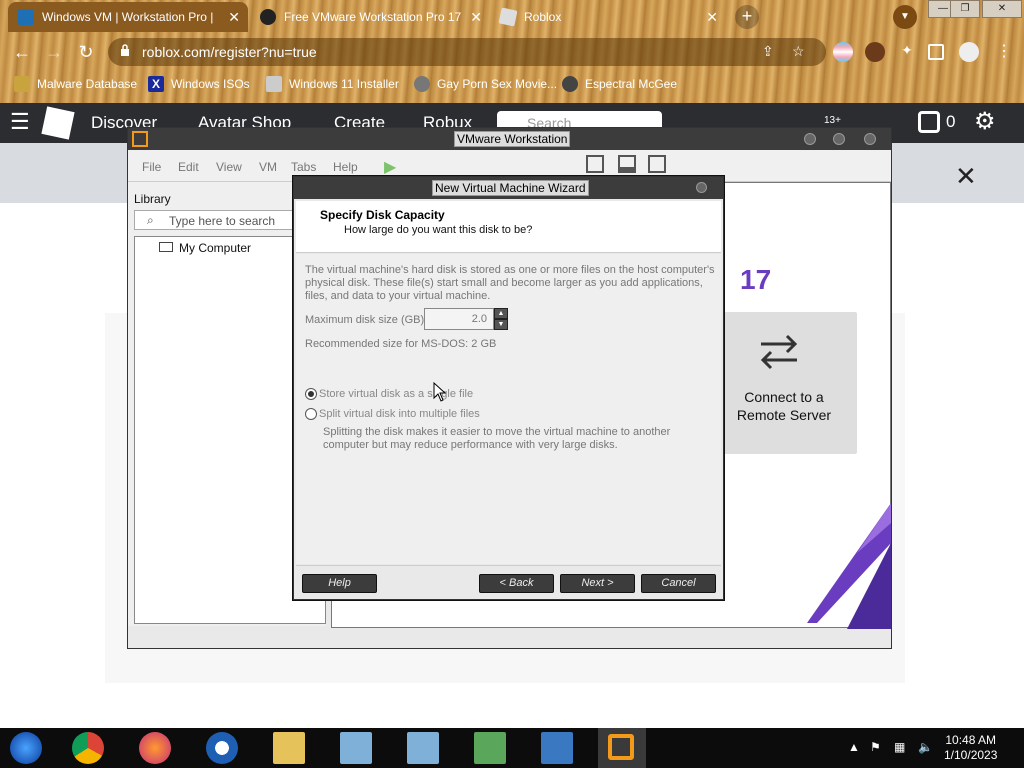 The height and width of the screenshot is (768, 1024). What do you see at coordinates (622, 748) in the screenshot?
I see `vmware-taskbar-button` at bounding box center [622, 748].